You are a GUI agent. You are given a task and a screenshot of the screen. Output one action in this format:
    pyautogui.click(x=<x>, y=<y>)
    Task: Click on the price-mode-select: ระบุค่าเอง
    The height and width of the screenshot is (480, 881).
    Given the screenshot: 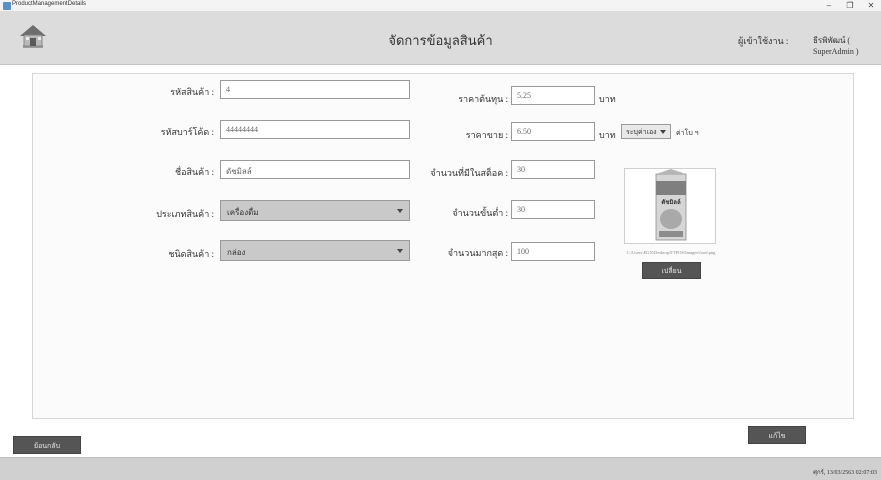 What is the action you would take?
    pyautogui.click(x=646, y=131)
    